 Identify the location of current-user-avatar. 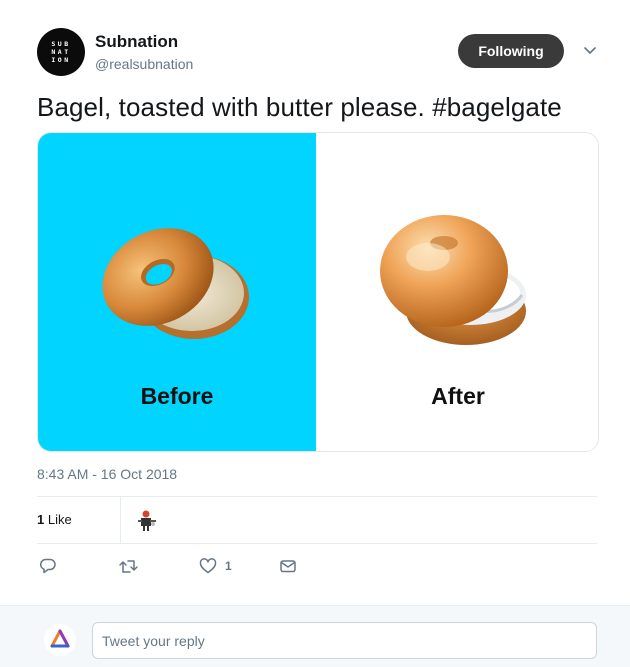
(60, 640).